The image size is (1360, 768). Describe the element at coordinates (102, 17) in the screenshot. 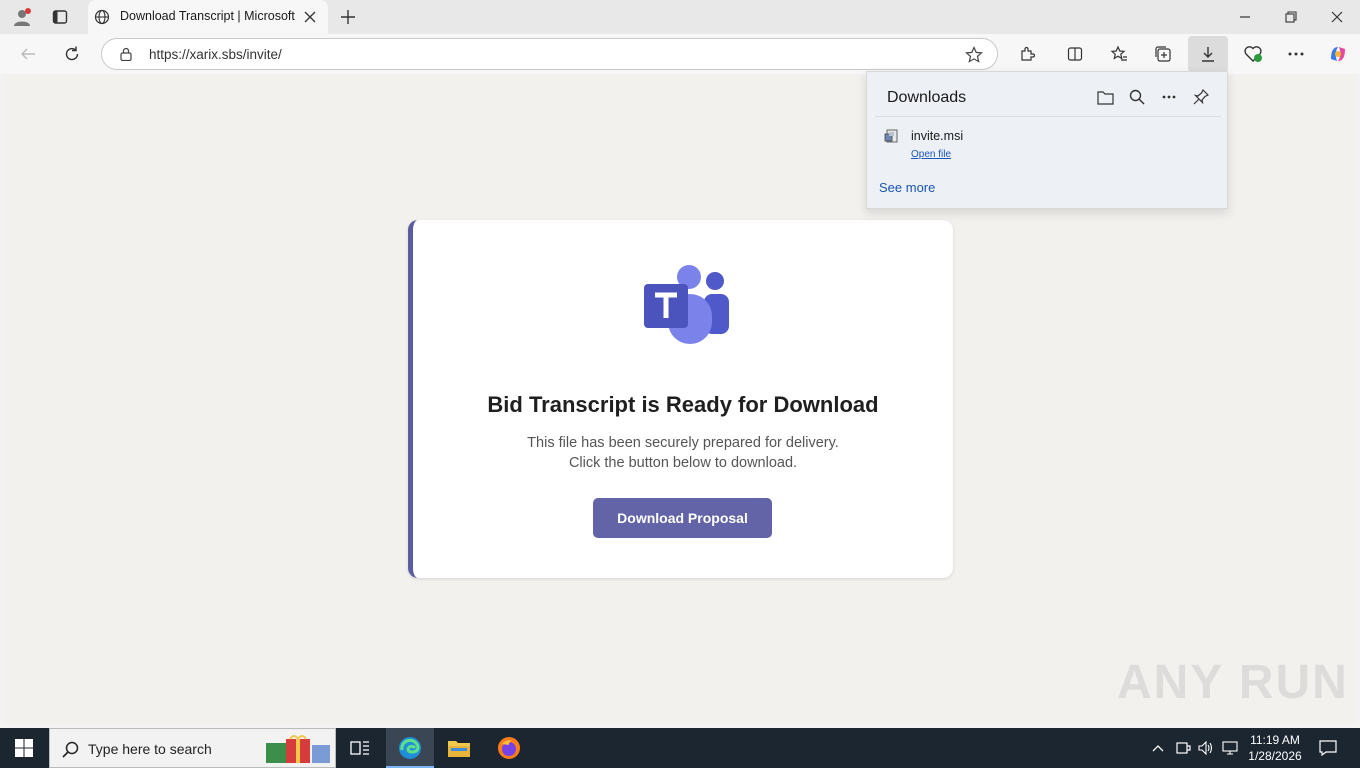

I see `globe-icon` at that location.